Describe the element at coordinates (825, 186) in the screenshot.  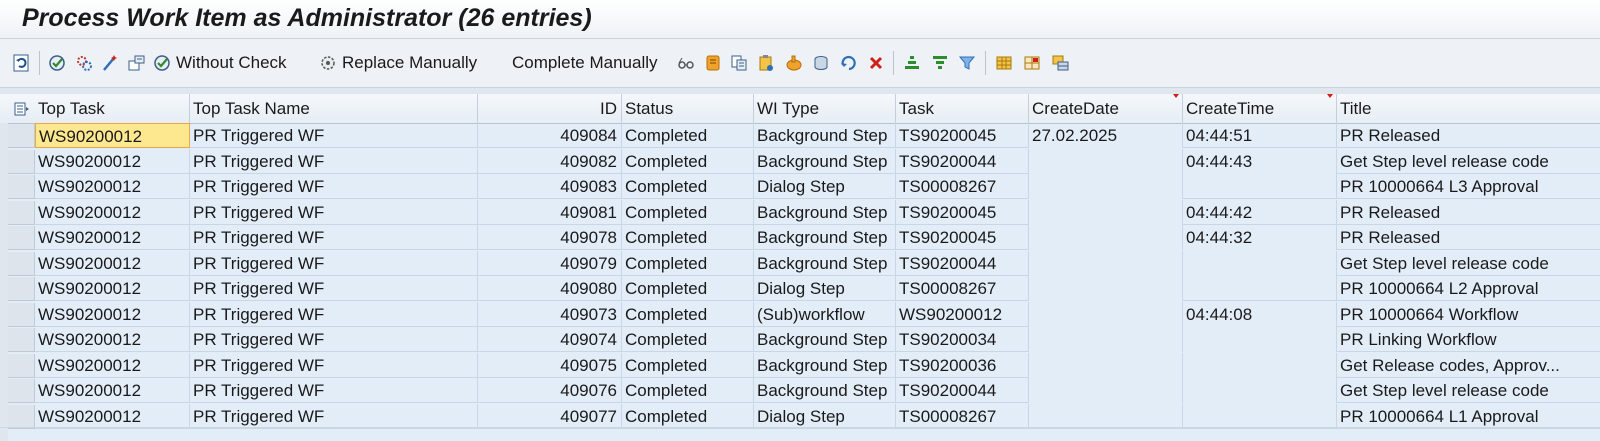
I see `cell-wi-type: Dialog Step` at that location.